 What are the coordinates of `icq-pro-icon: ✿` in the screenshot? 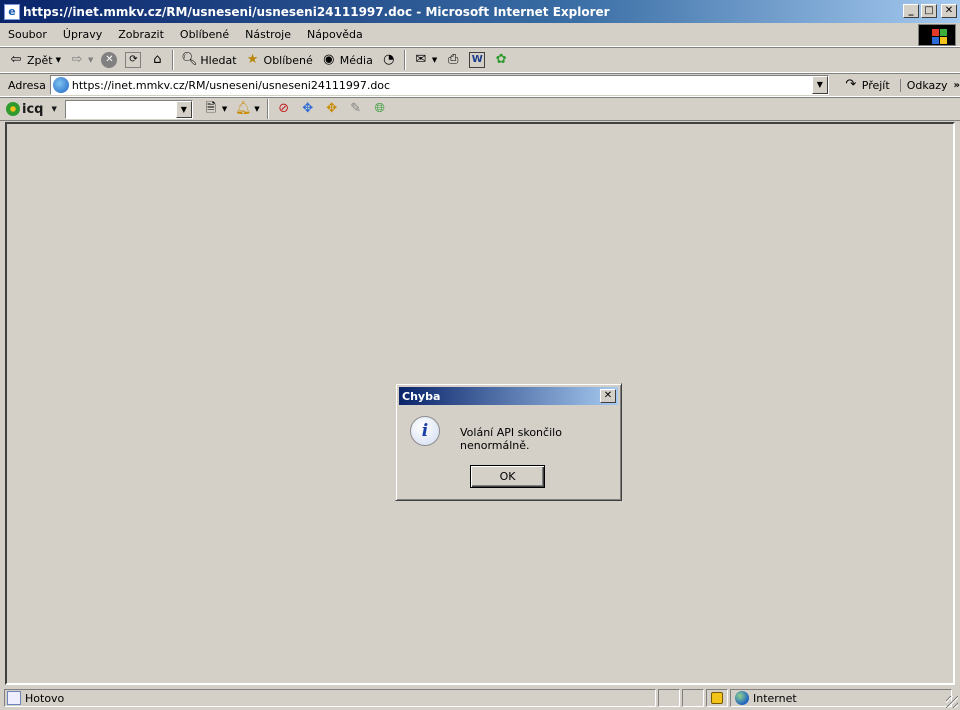 It's located at (501, 59).